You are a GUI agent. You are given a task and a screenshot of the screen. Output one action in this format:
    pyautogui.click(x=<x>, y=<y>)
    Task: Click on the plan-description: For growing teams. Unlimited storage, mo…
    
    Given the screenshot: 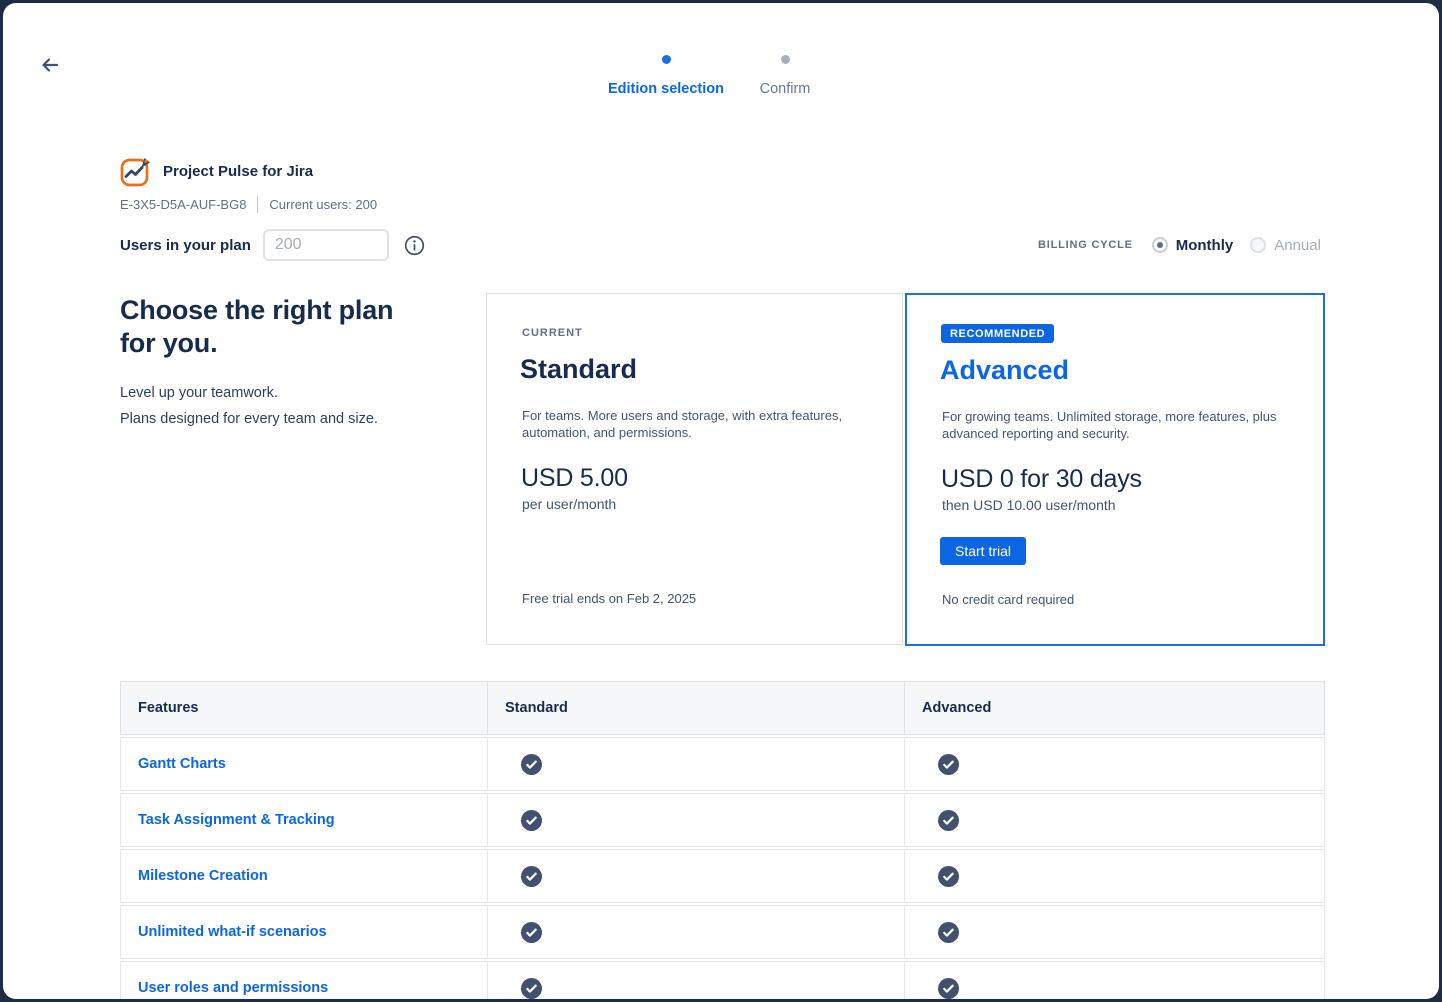 What is the action you would take?
    pyautogui.click(x=1109, y=425)
    